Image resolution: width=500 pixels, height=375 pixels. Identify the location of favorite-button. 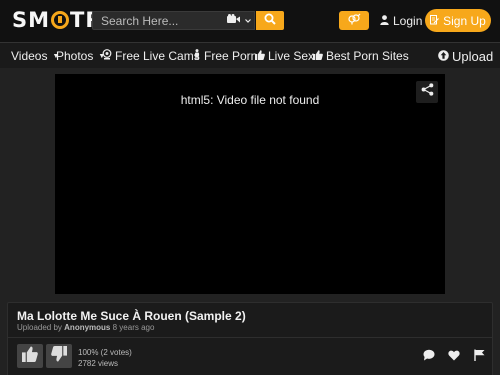
(454, 357).